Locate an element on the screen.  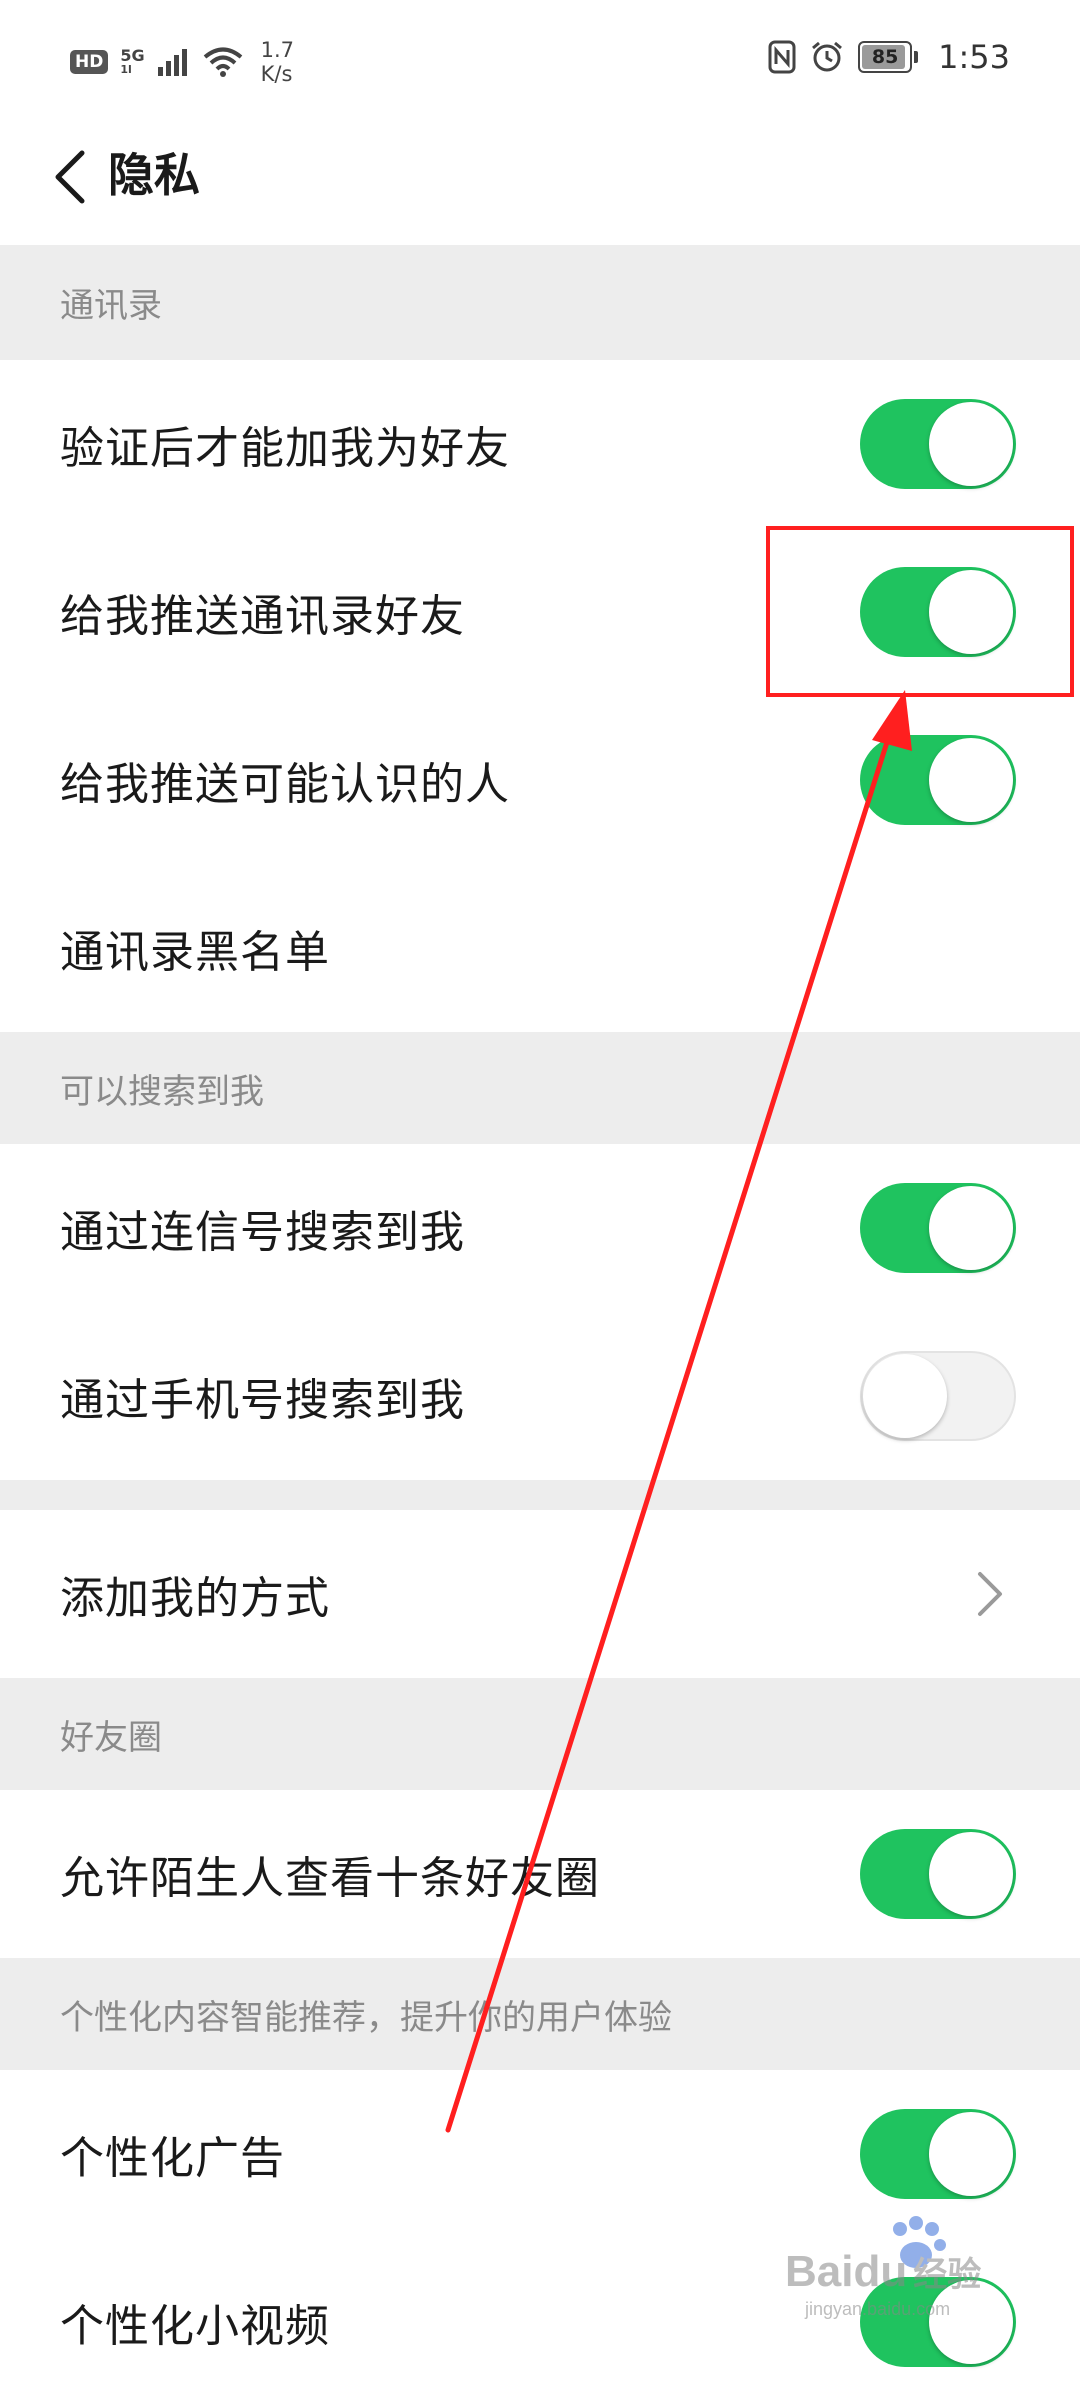
page-title: 隐私 is located at coordinates (154, 175).